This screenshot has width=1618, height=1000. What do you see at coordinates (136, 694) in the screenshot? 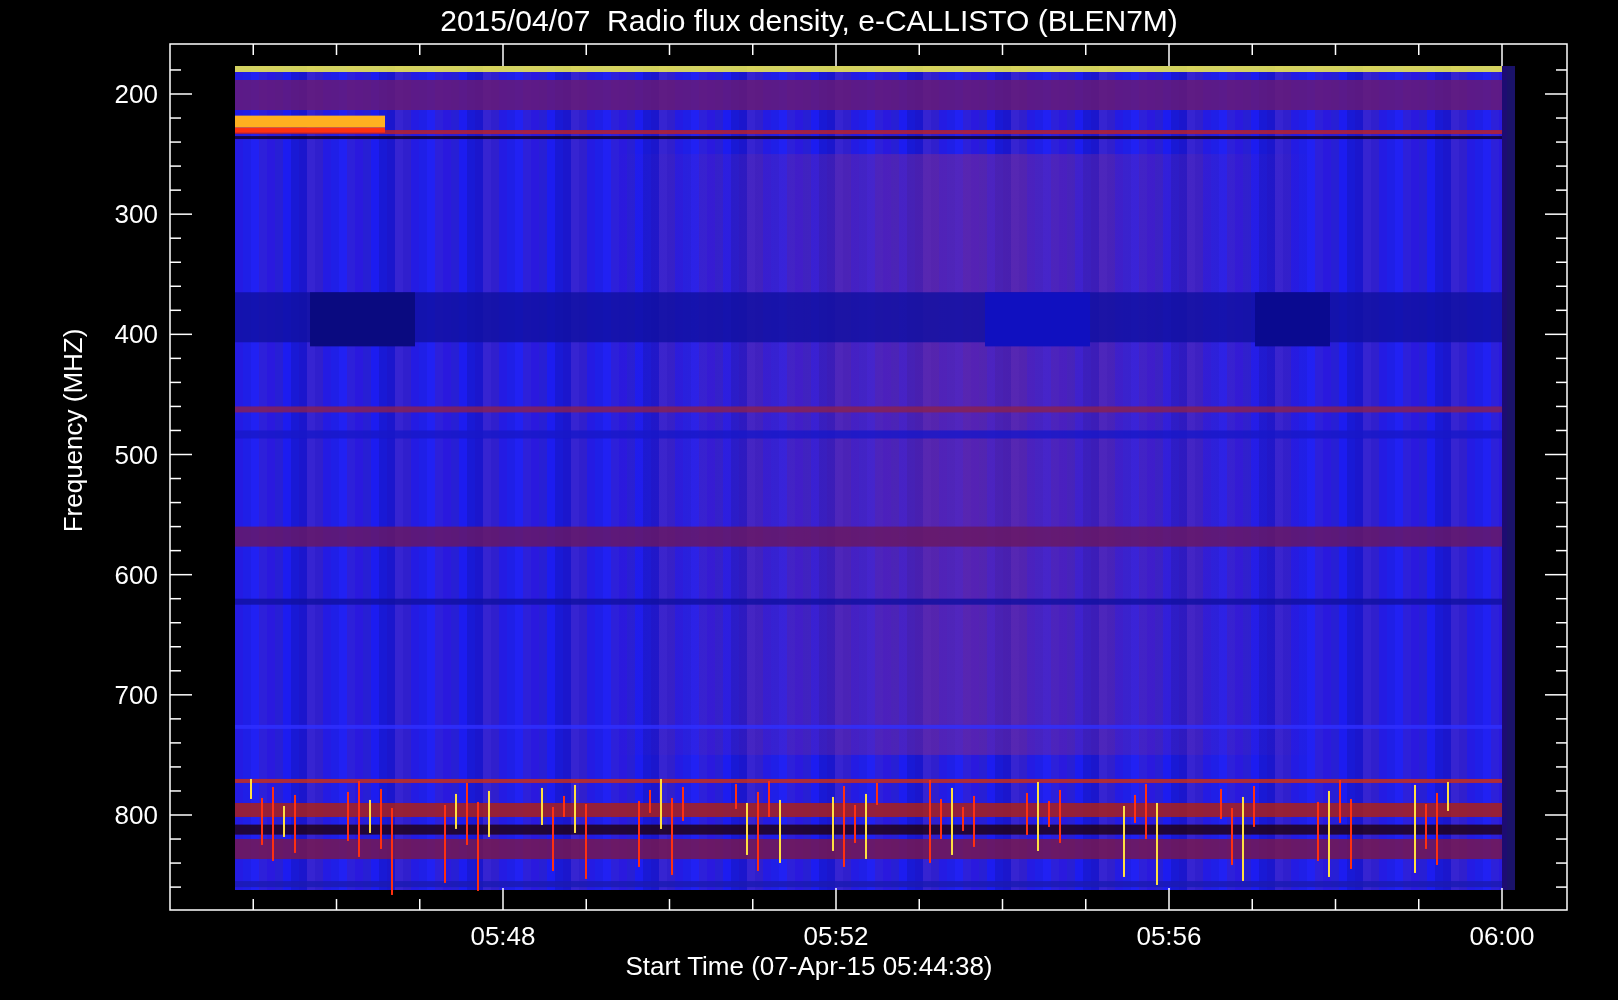
I see `y-tick-label: 700` at bounding box center [136, 694].